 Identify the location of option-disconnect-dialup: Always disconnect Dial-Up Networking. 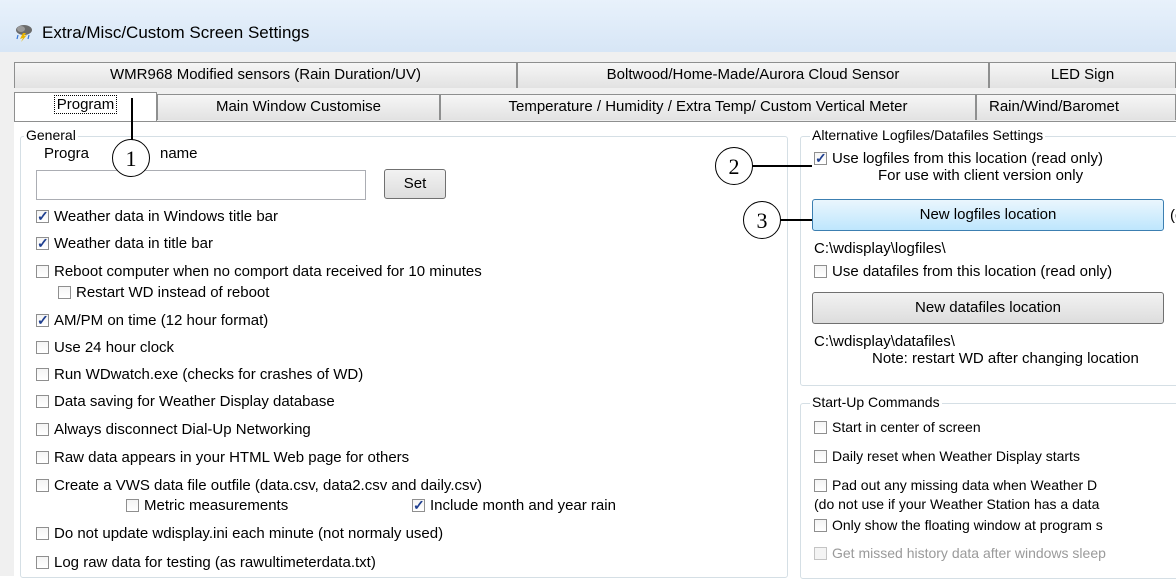
(173, 430).